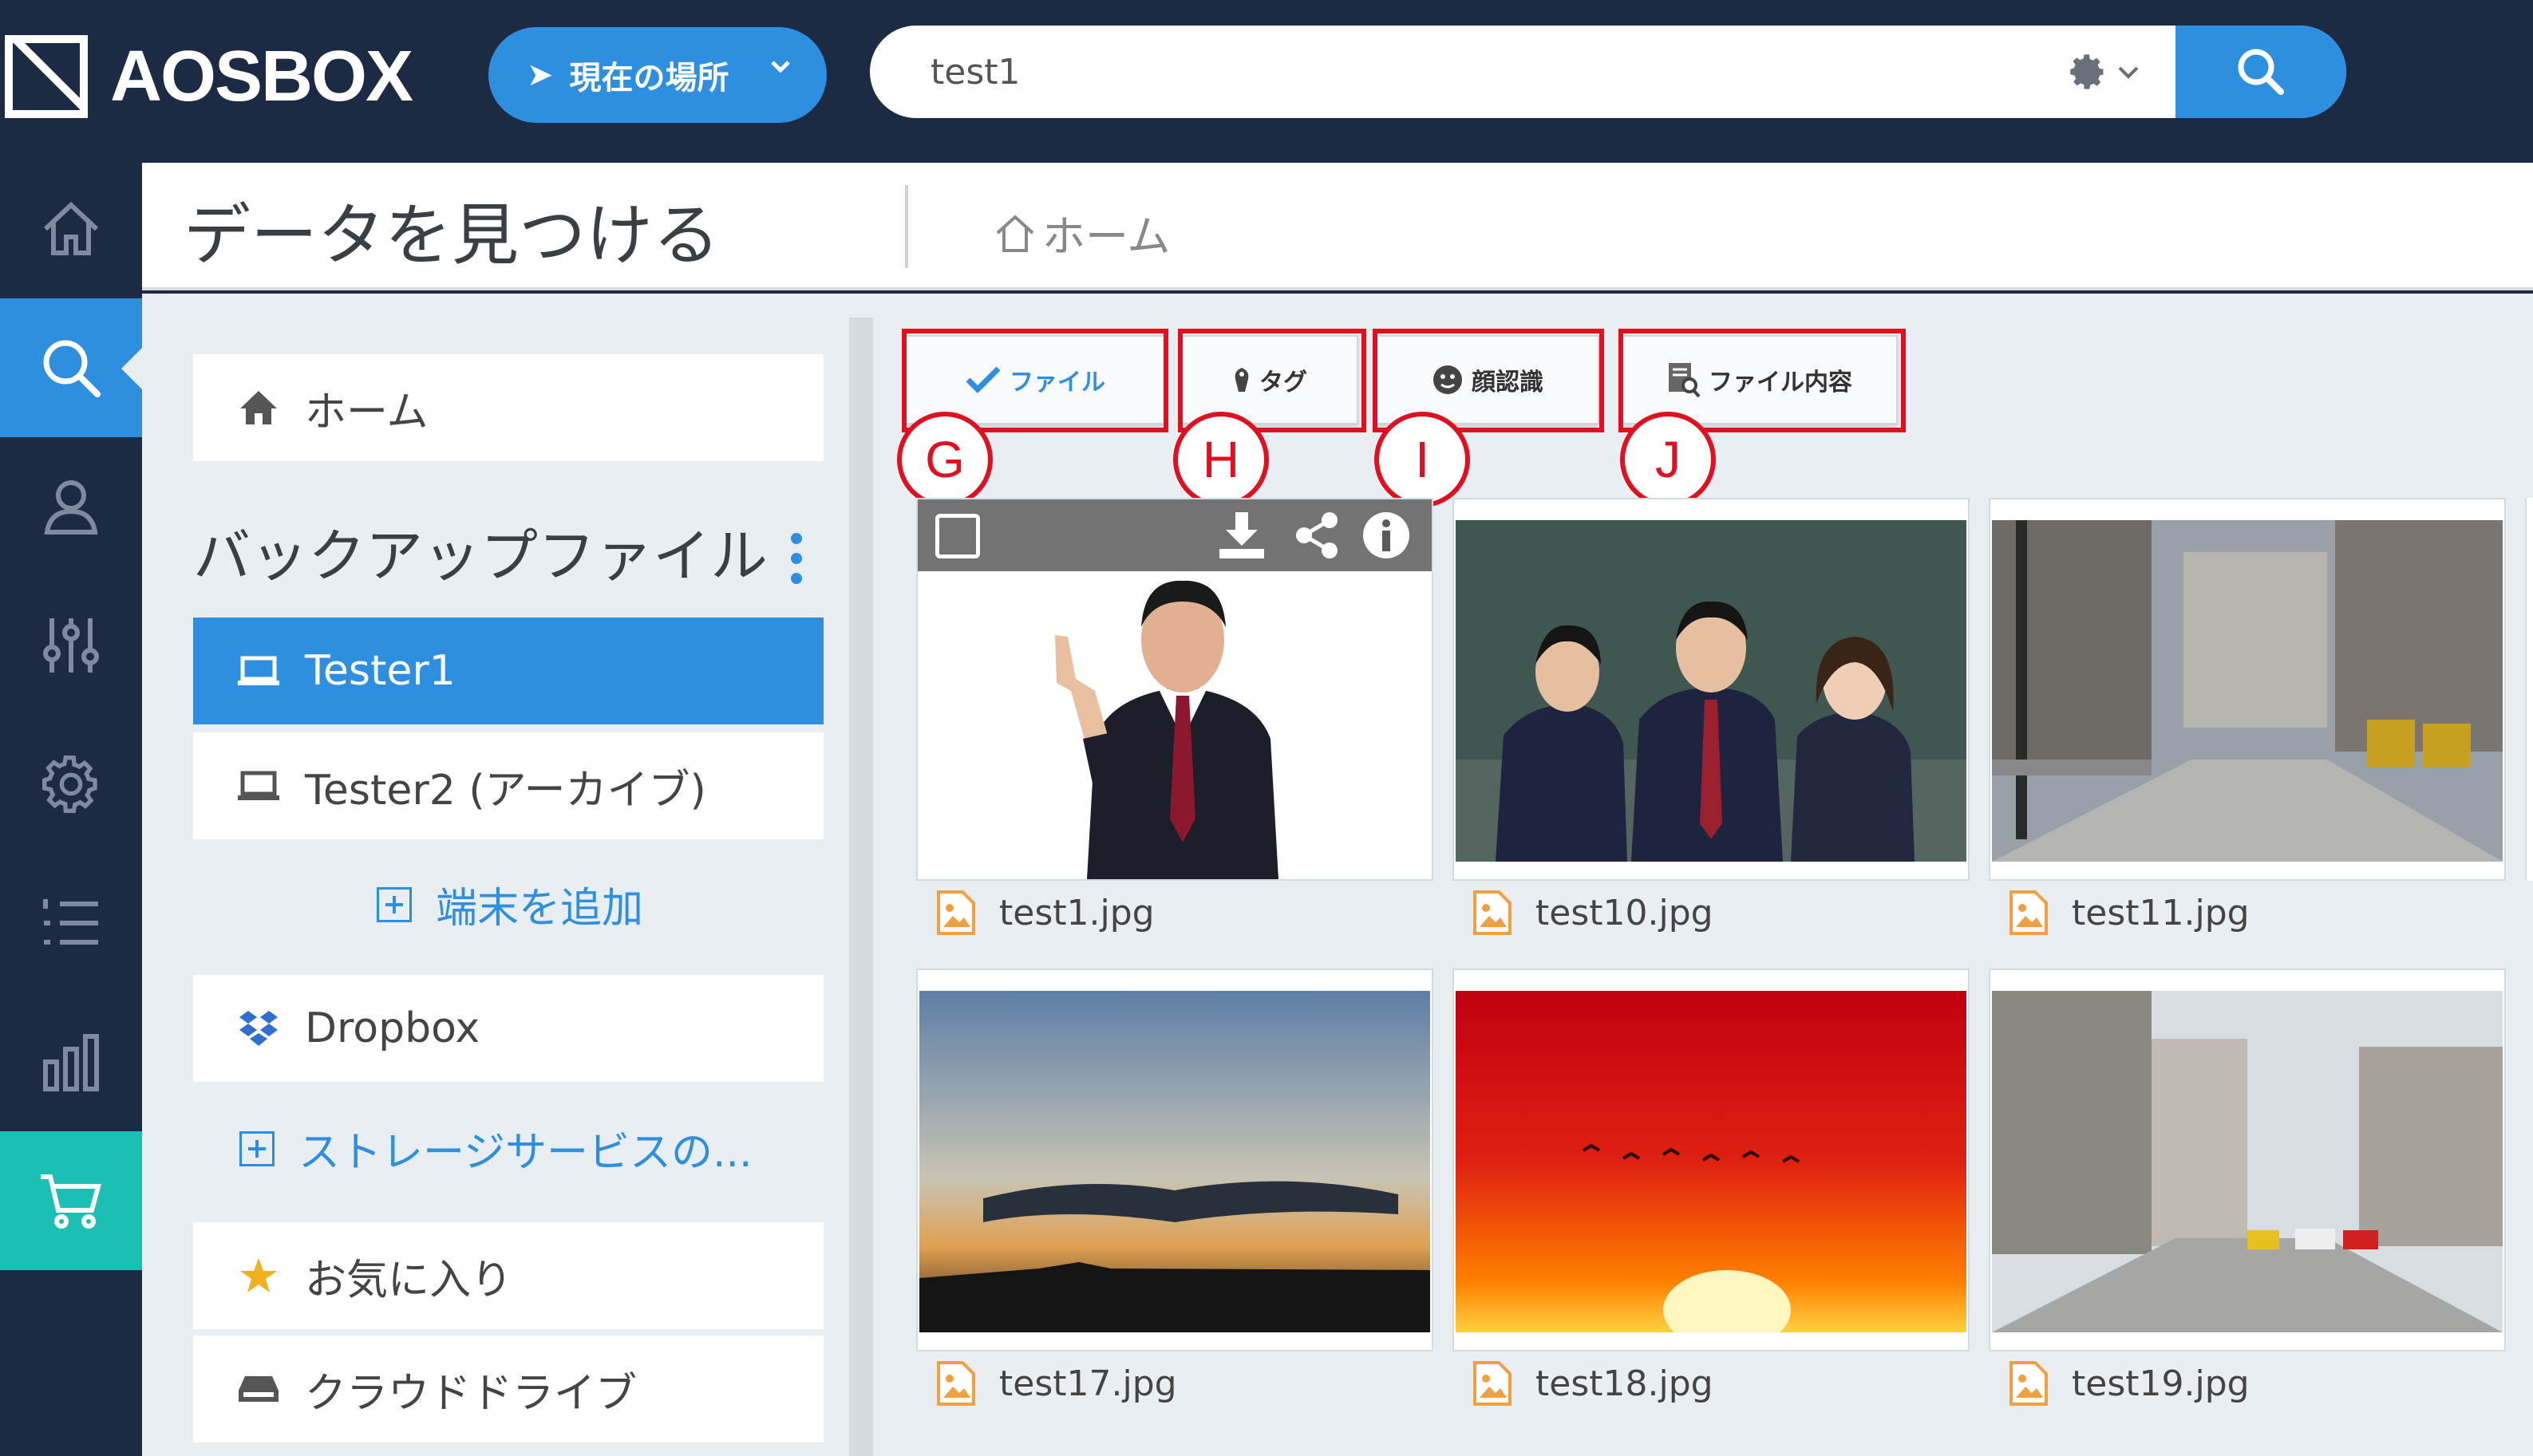 Image resolution: width=2533 pixels, height=1456 pixels. What do you see at coordinates (258, 1276) in the screenshot?
I see `star-icon` at bounding box center [258, 1276].